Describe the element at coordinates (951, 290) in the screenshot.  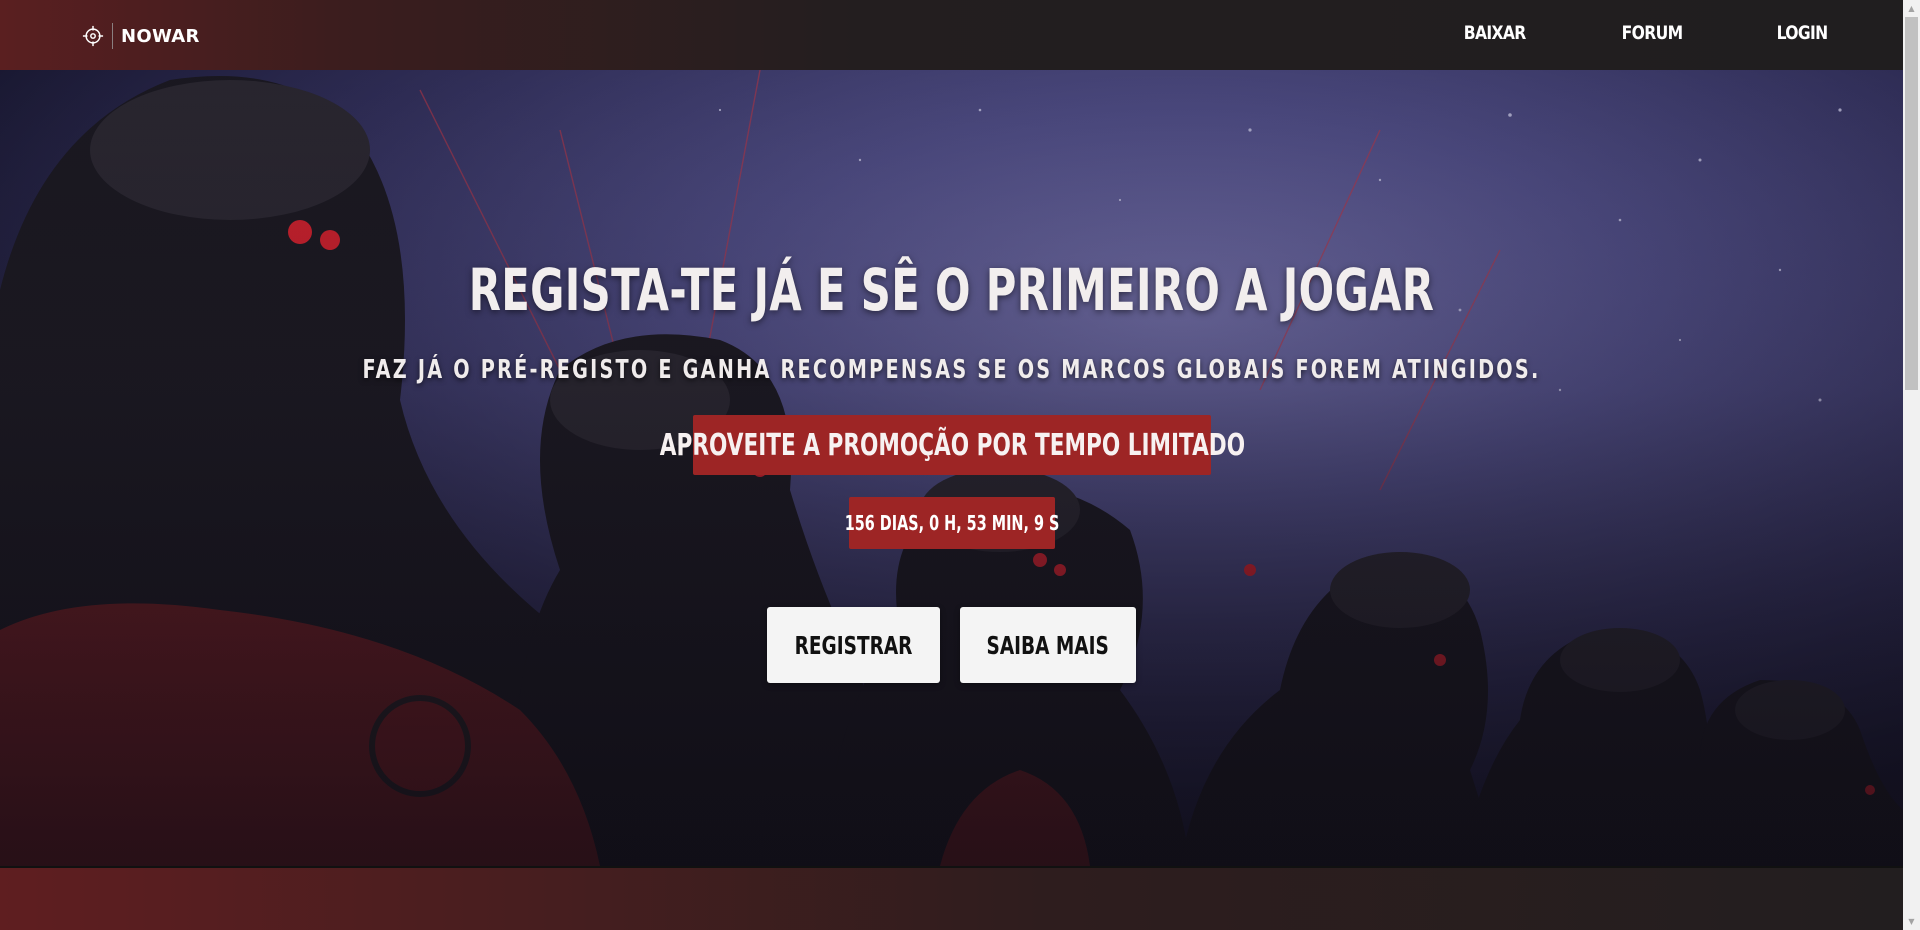
I see `hero-title: REGISTA-TE JÁ E SÊ O PRIMEIRO A JOGAR` at that location.